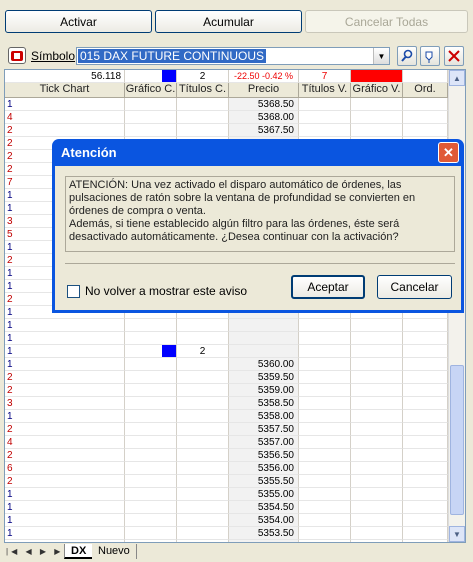 The width and height of the screenshot is (473, 562). Describe the element at coordinates (264, 104) in the screenshot. I see `cell-precio: 5368.50` at that location.